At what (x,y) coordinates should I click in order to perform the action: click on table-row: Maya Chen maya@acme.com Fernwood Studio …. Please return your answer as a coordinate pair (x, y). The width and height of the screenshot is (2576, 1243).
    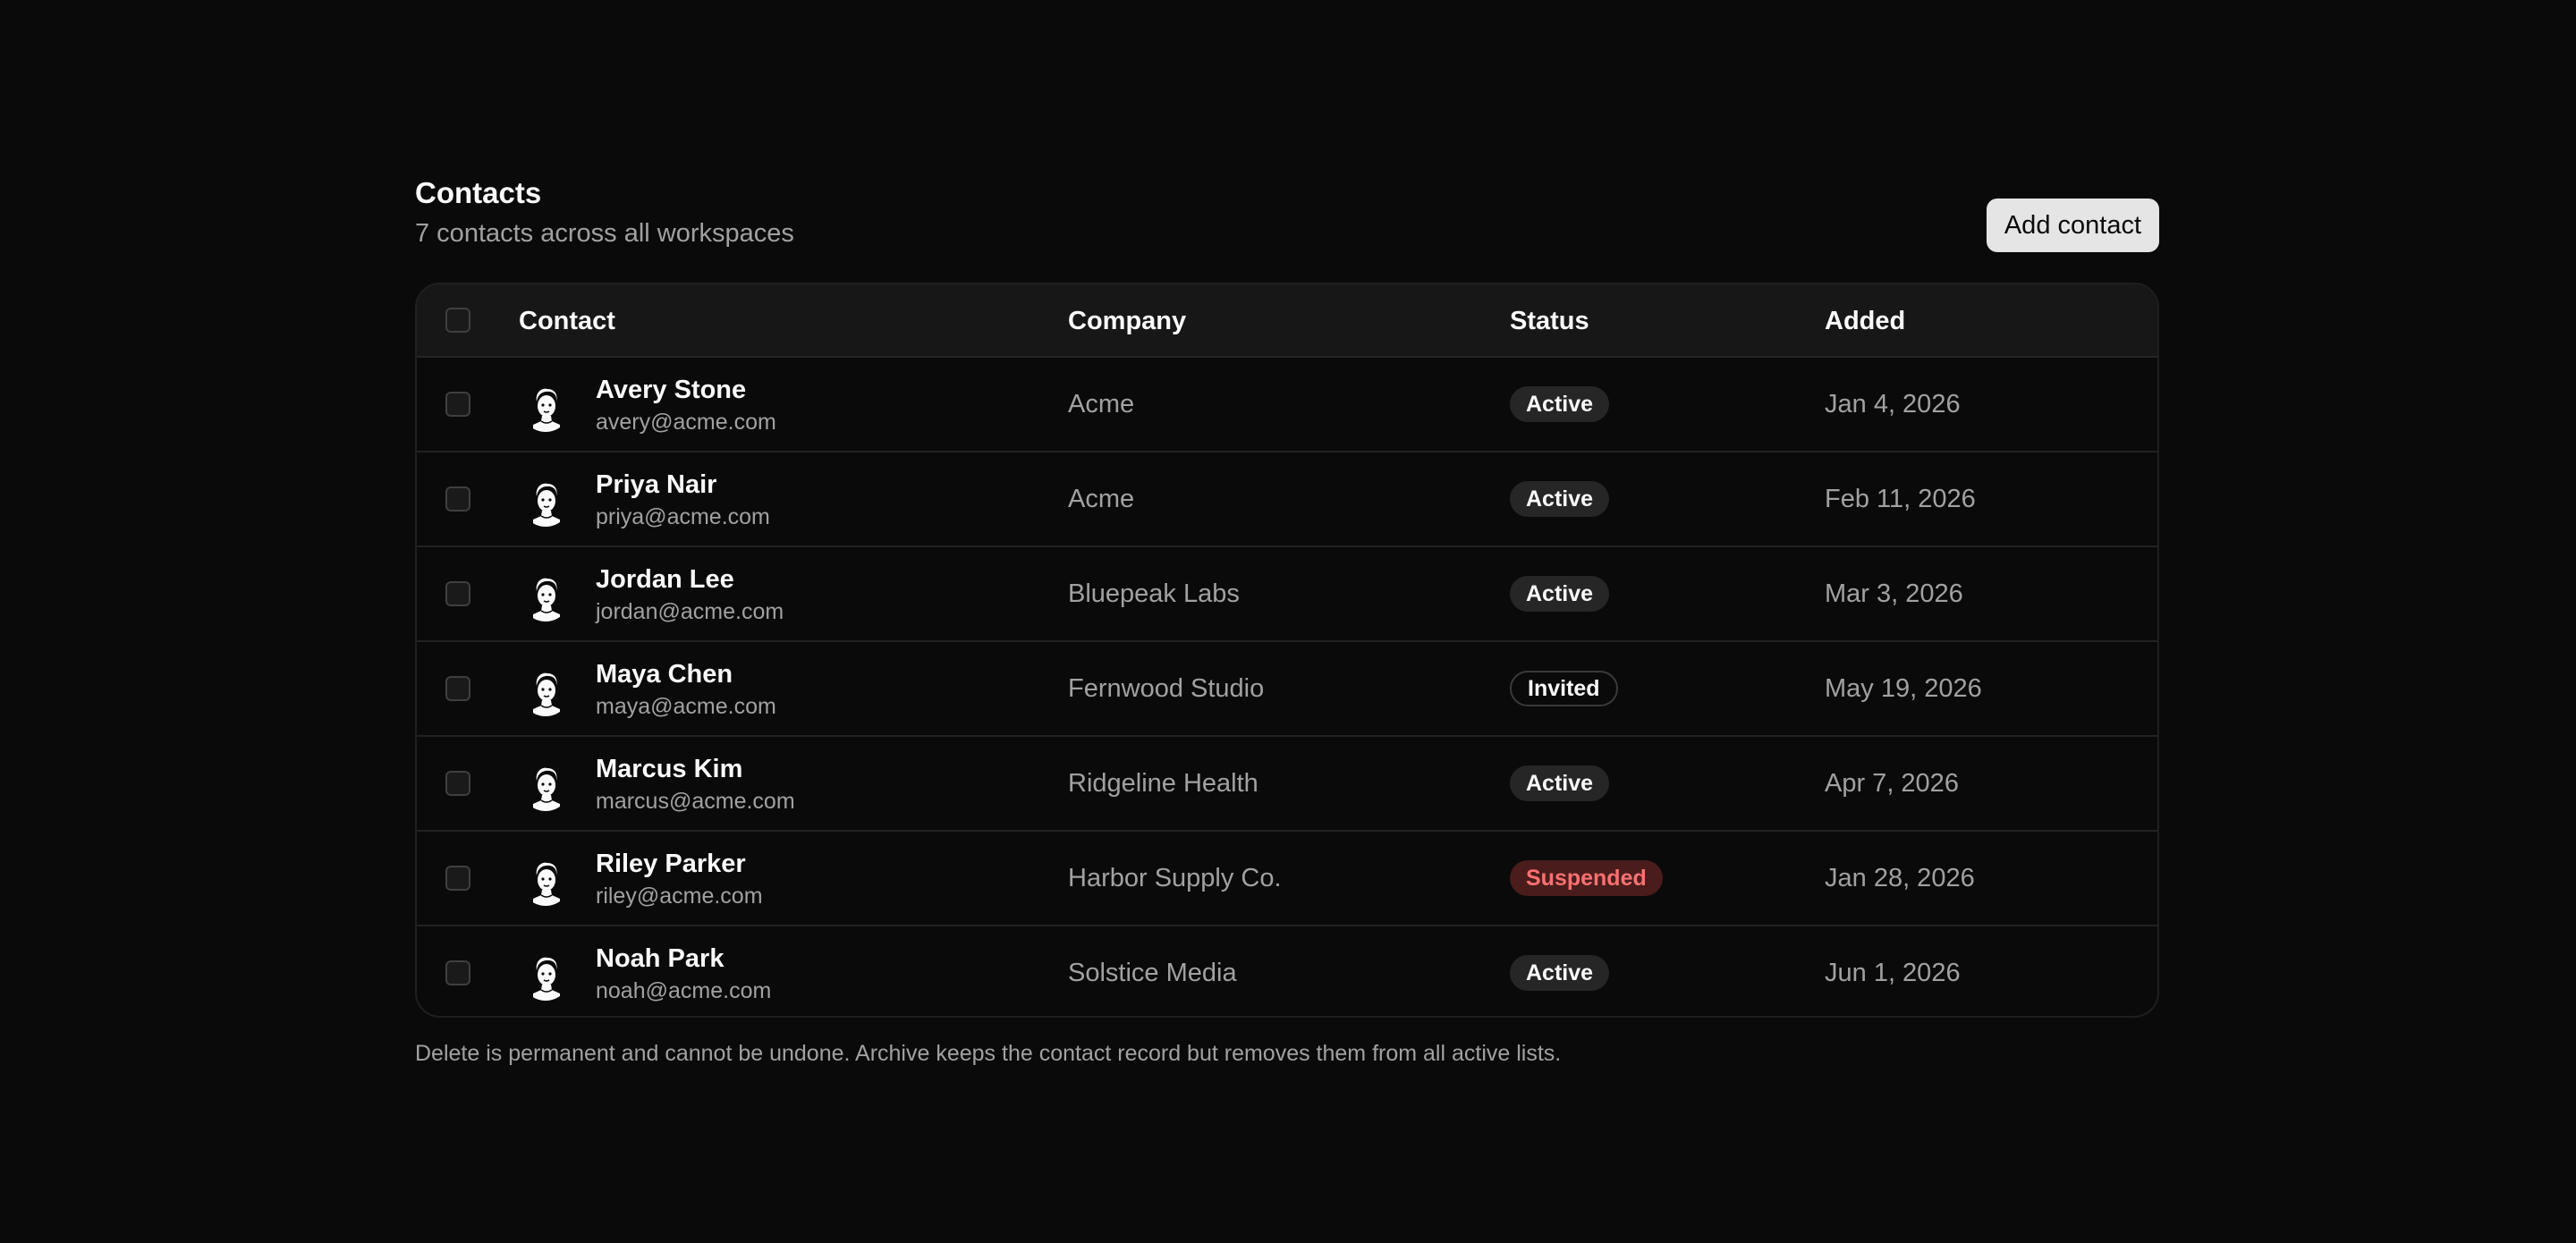
    Looking at the image, I should click on (1287, 689).